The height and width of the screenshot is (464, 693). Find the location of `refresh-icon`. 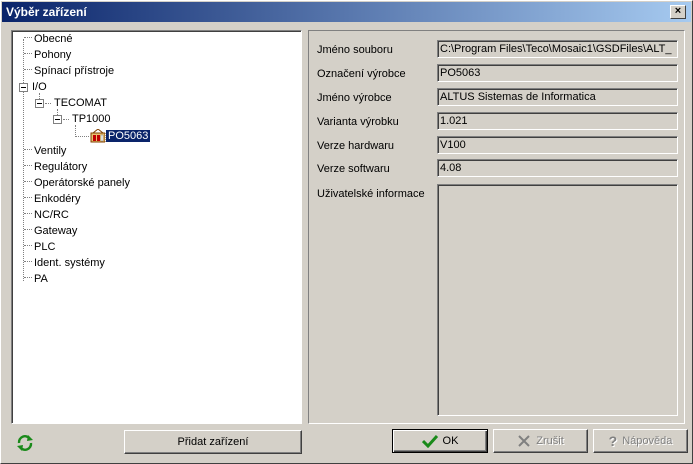

refresh-icon is located at coordinates (25, 443).